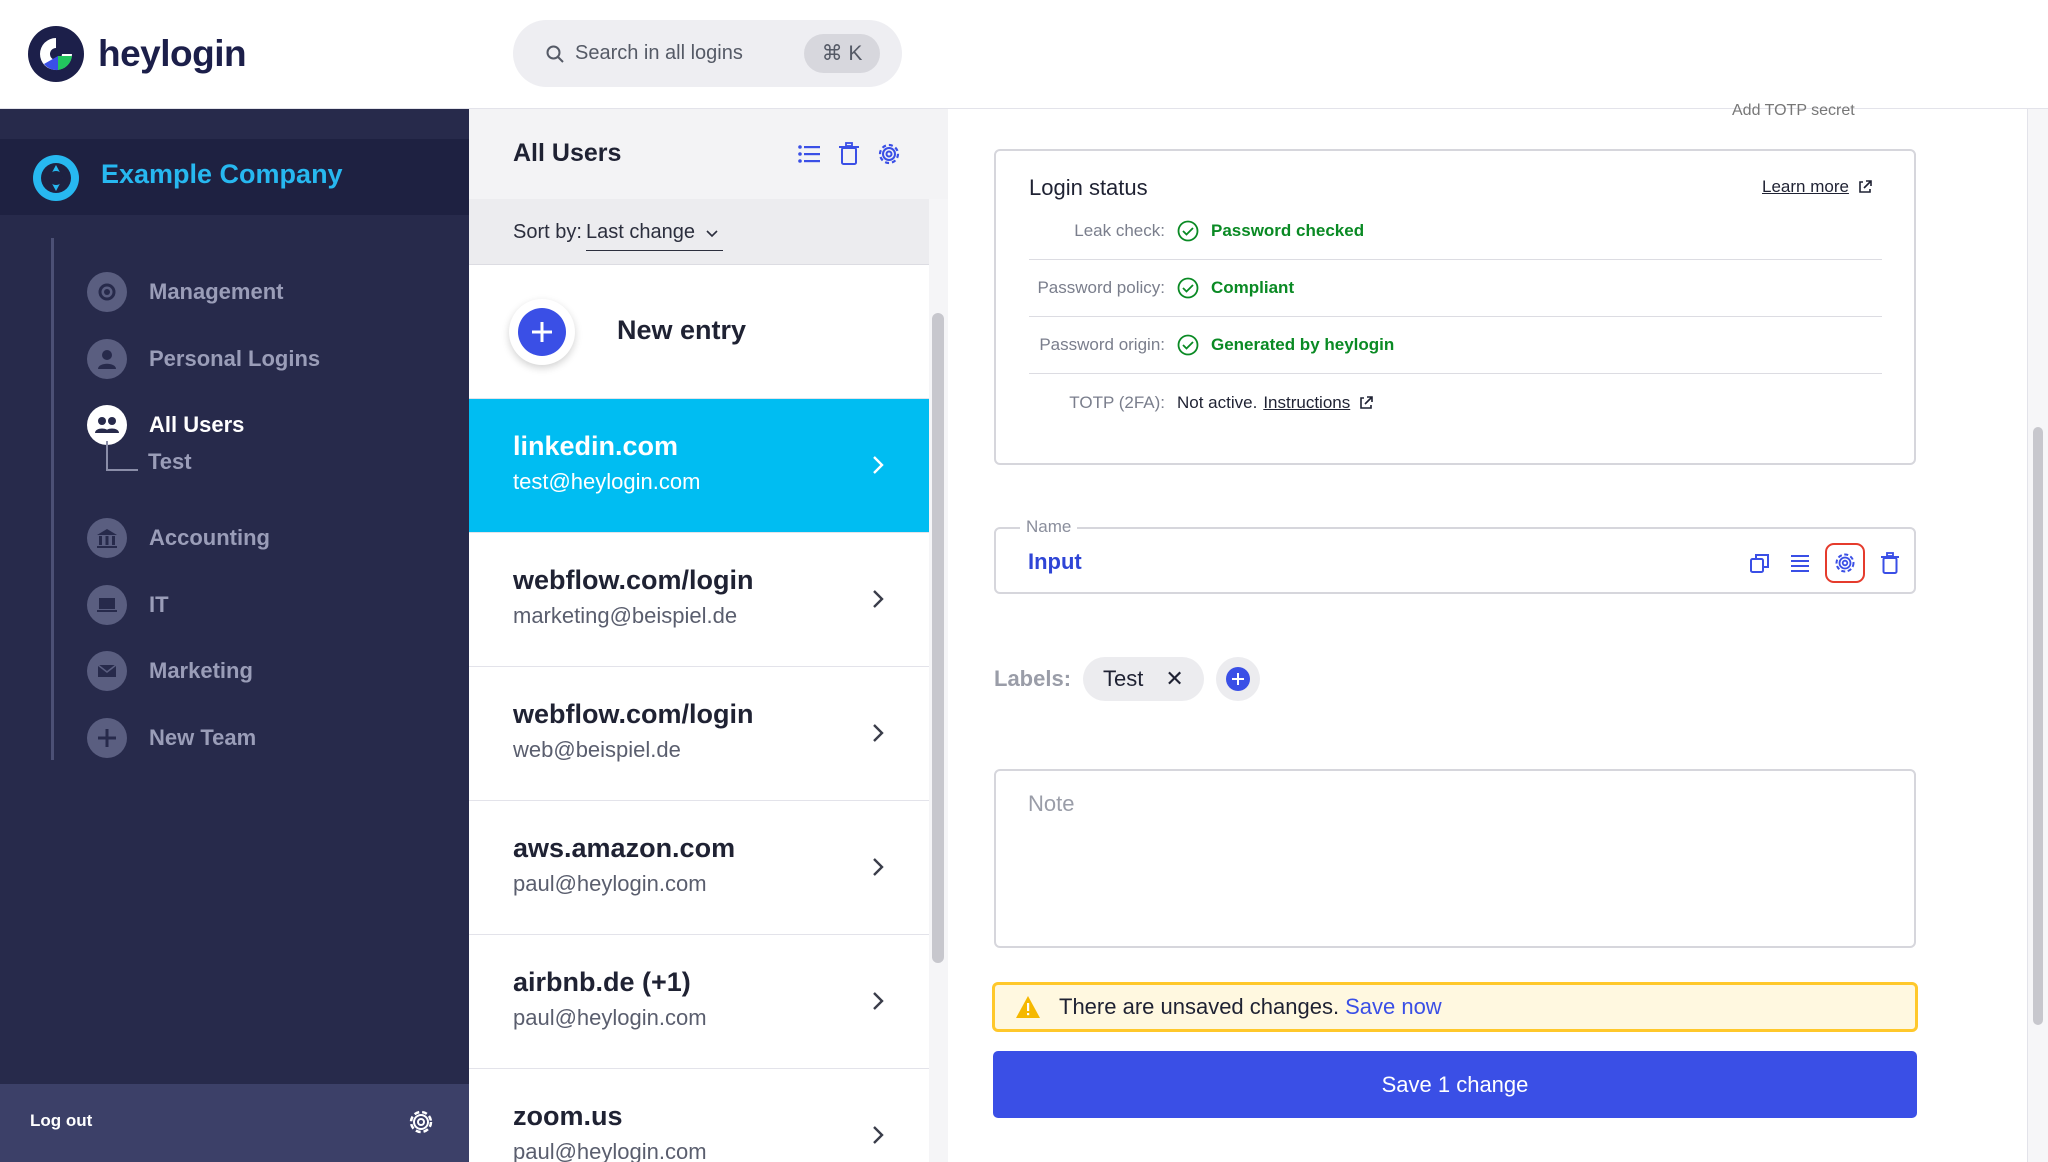  I want to click on unsaved-changes-text: There are unsaved changes., so click(1199, 1006).